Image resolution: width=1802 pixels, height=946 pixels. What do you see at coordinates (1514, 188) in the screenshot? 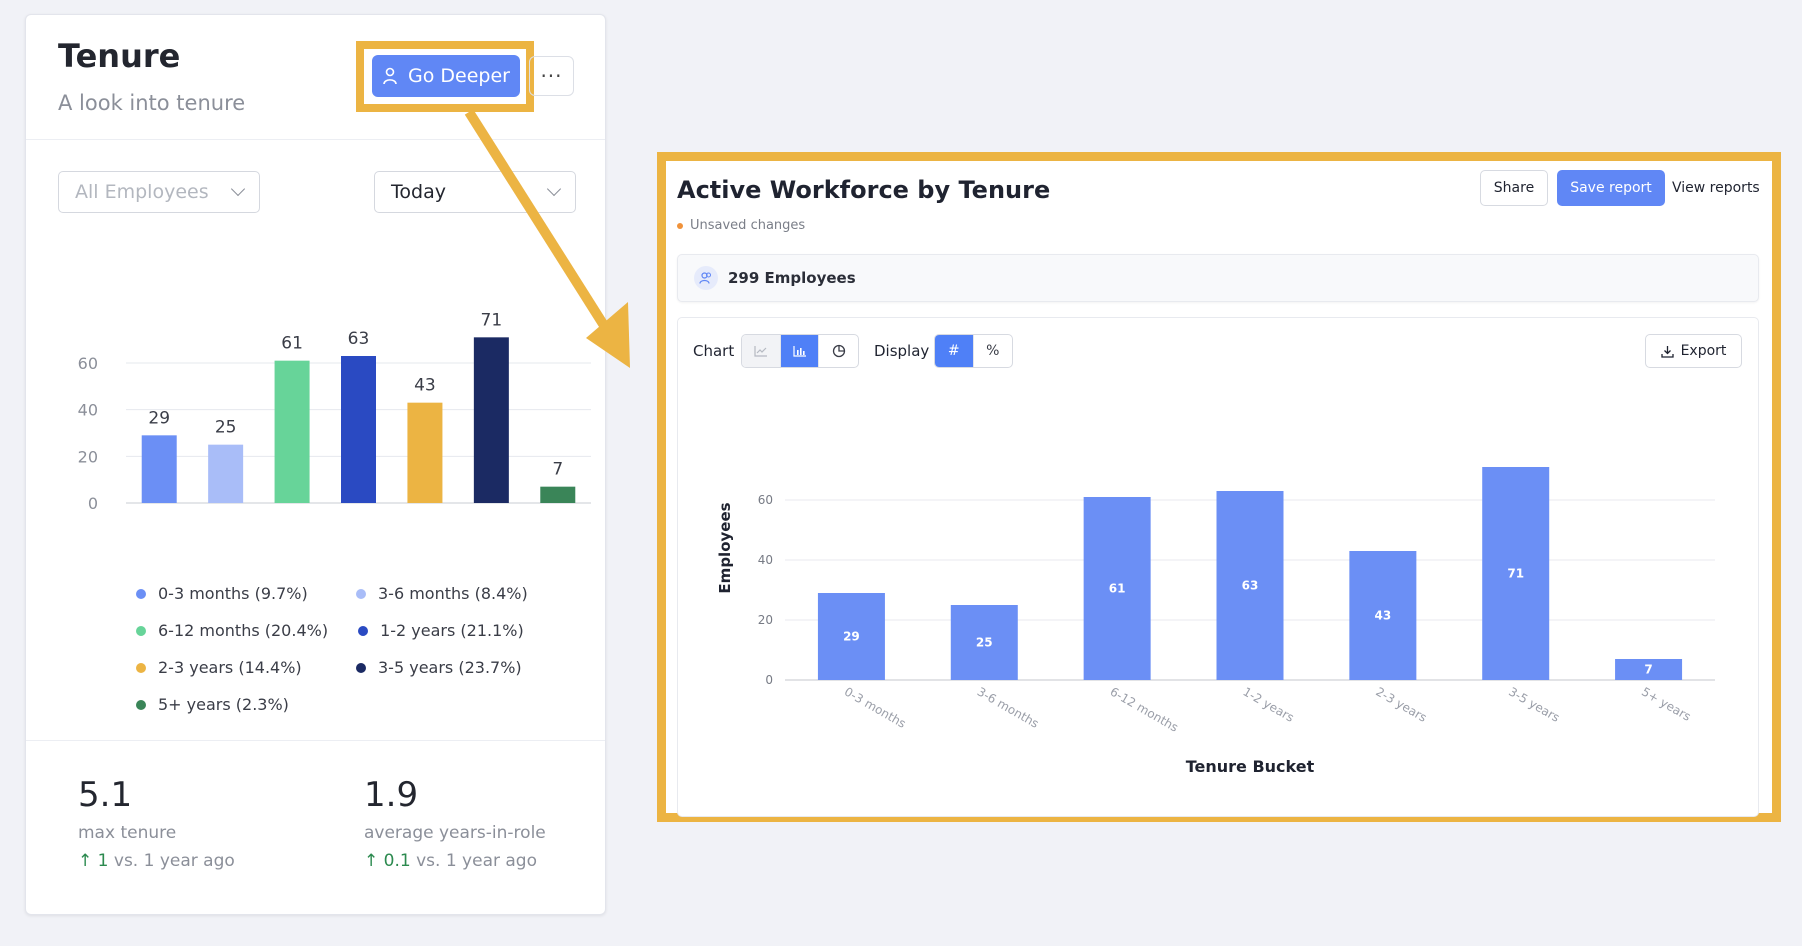
I see `share-button: Share` at bounding box center [1514, 188].